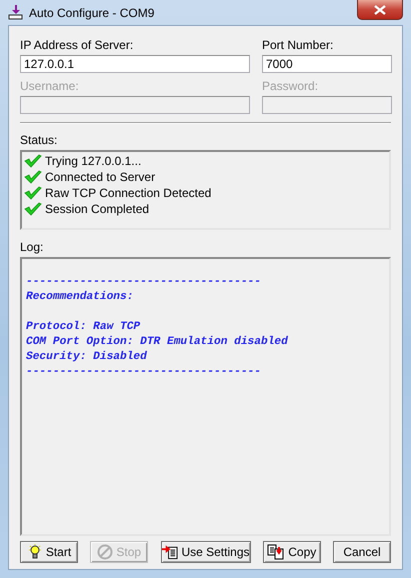  Describe the element at coordinates (362, 552) in the screenshot. I see `dialog-button: Cancel` at that location.